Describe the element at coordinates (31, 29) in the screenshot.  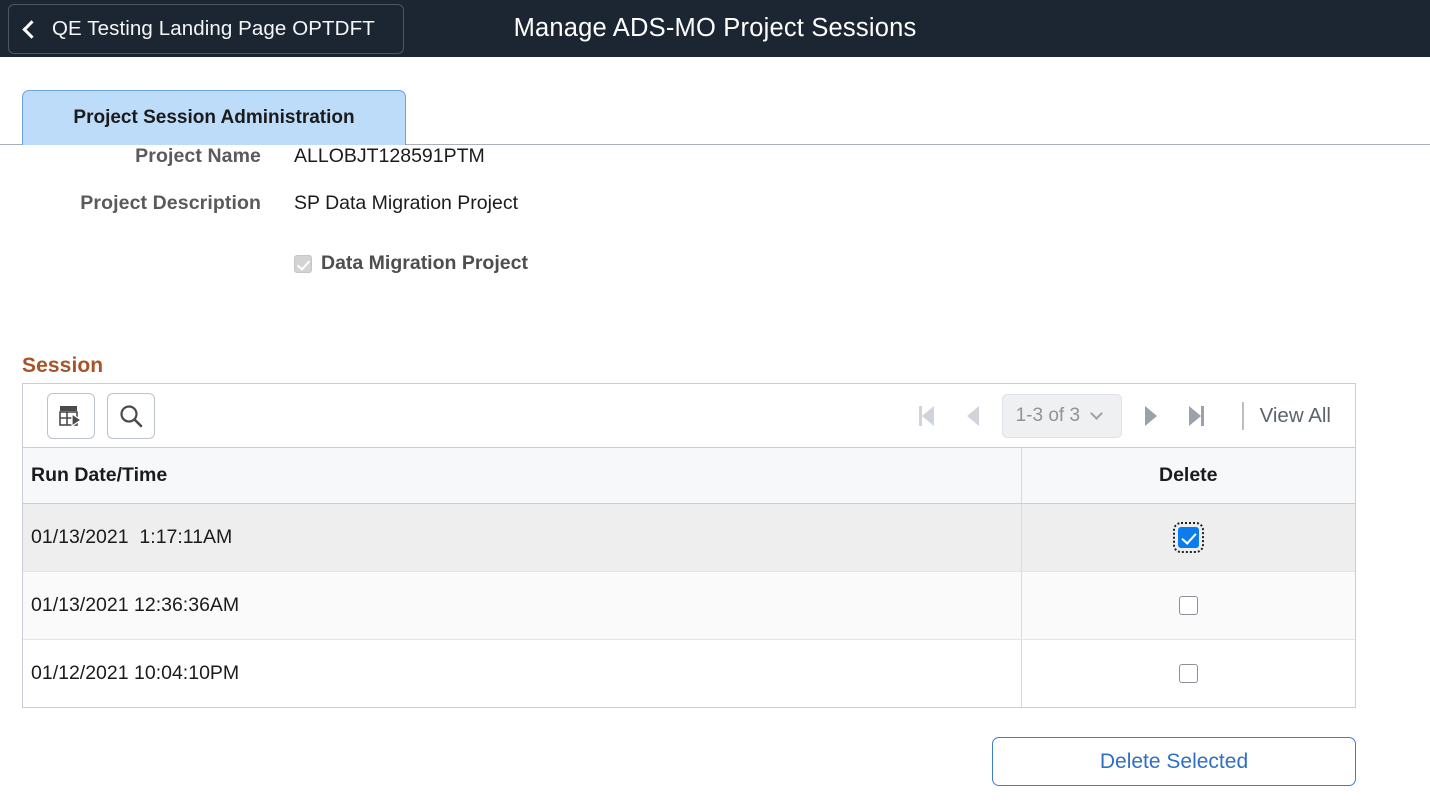
I see `chevron-left-icon` at that location.